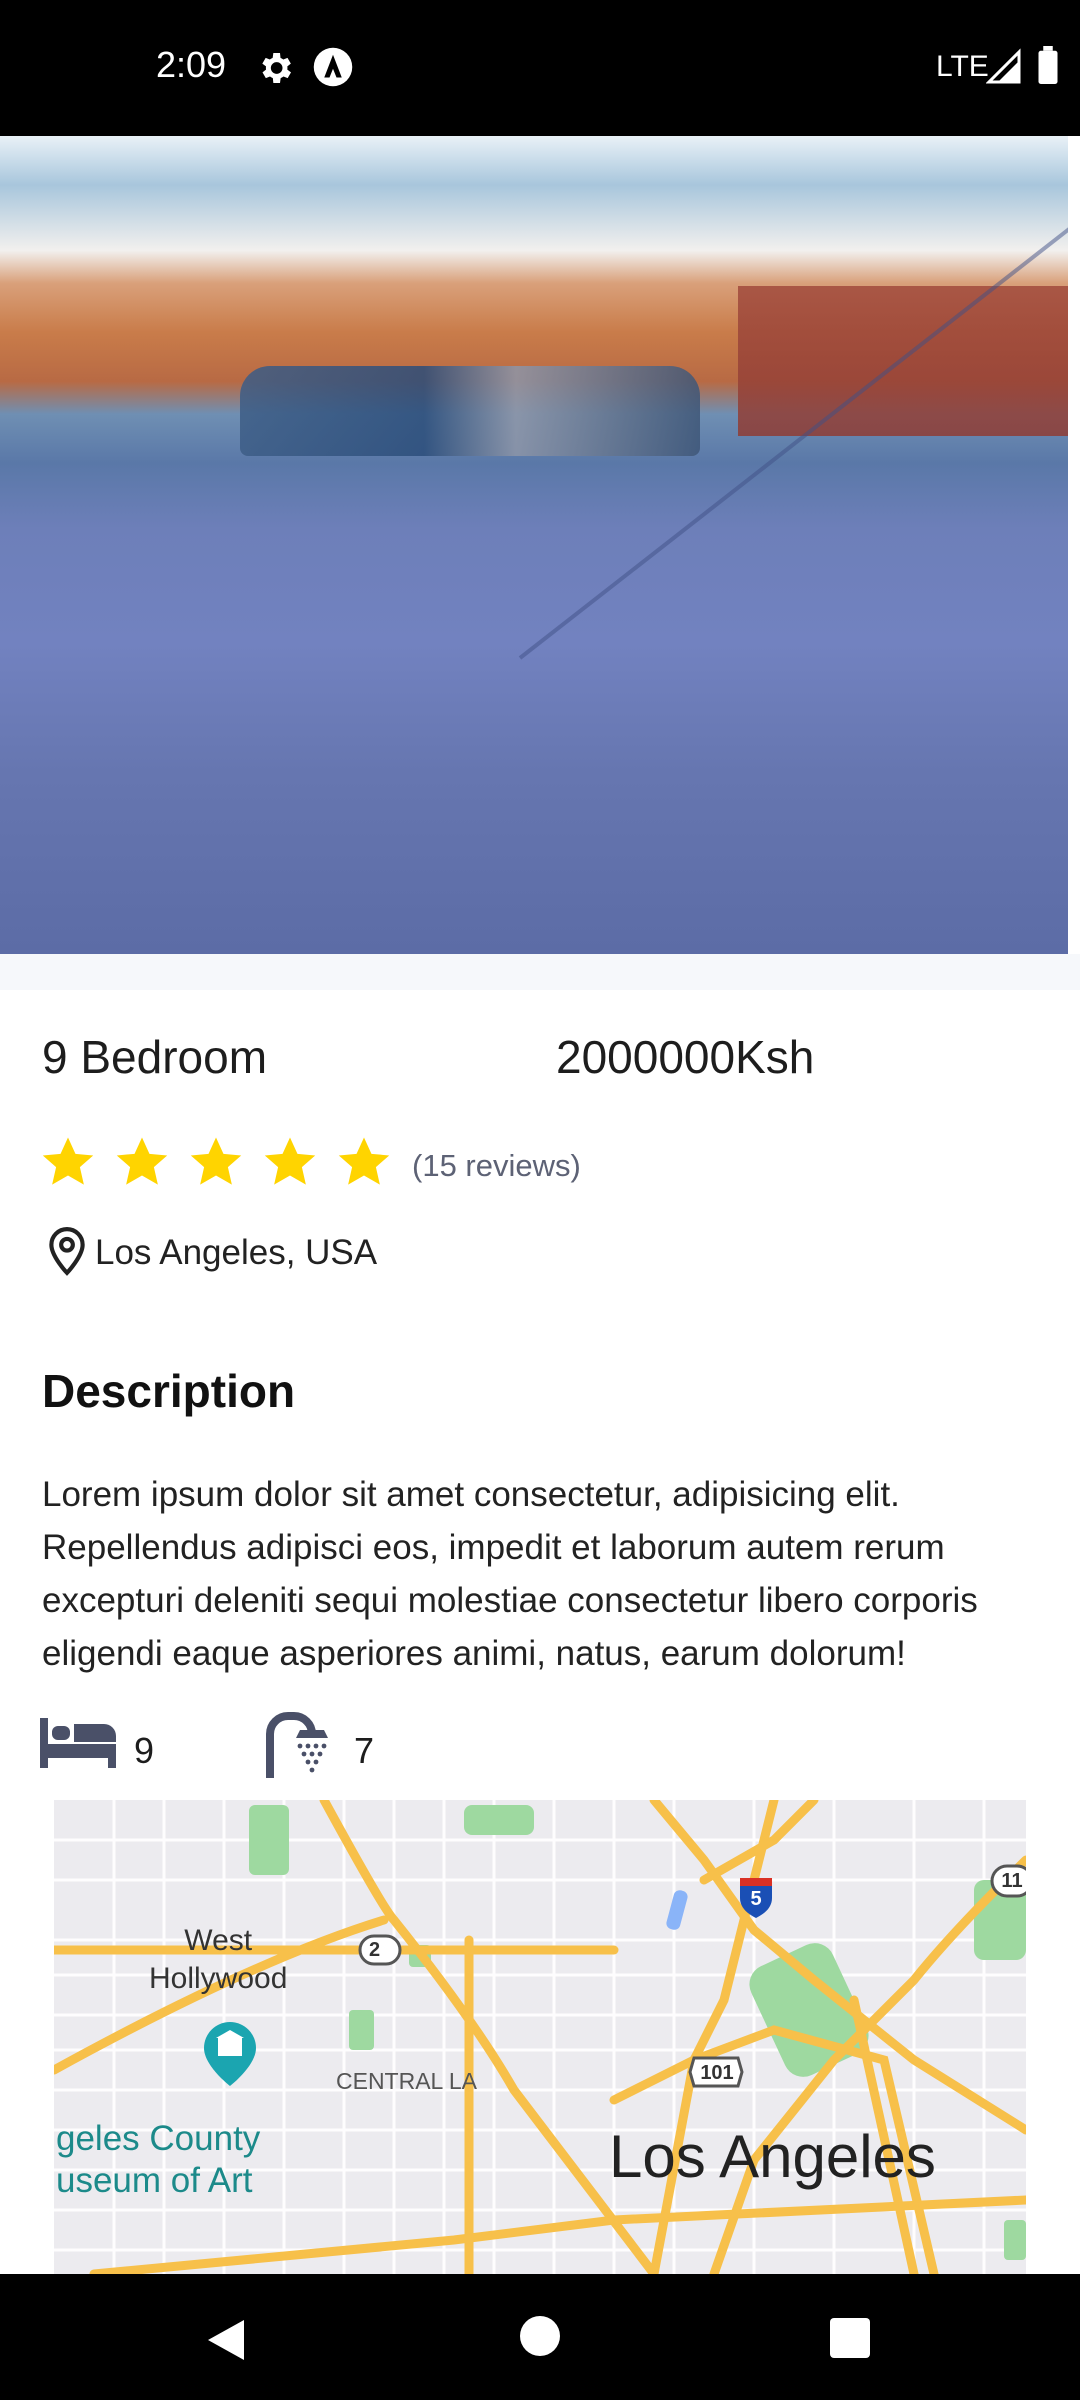 The width and height of the screenshot is (1080, 2400). I want to click on status-time: 2:09, so click(191, 64).